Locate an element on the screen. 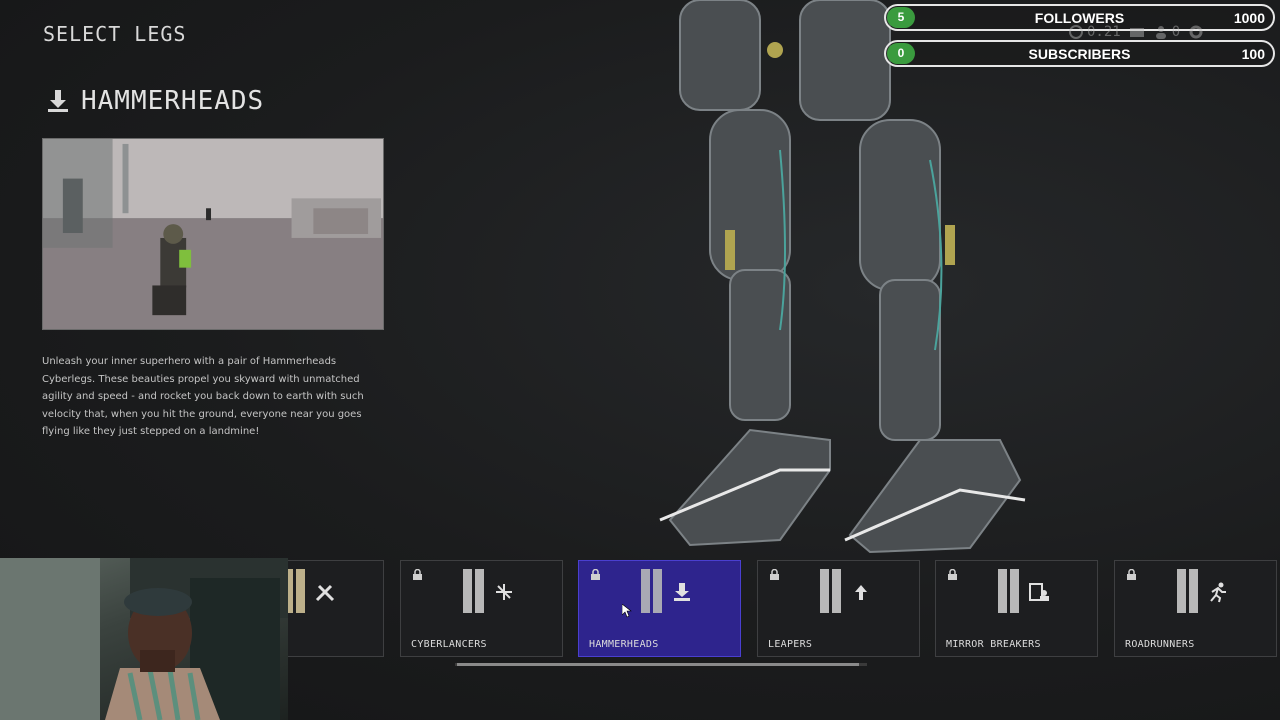 The height and width of the screenshot is (720, 1280). party-display: 0 is located at coordinates (1166, 32).